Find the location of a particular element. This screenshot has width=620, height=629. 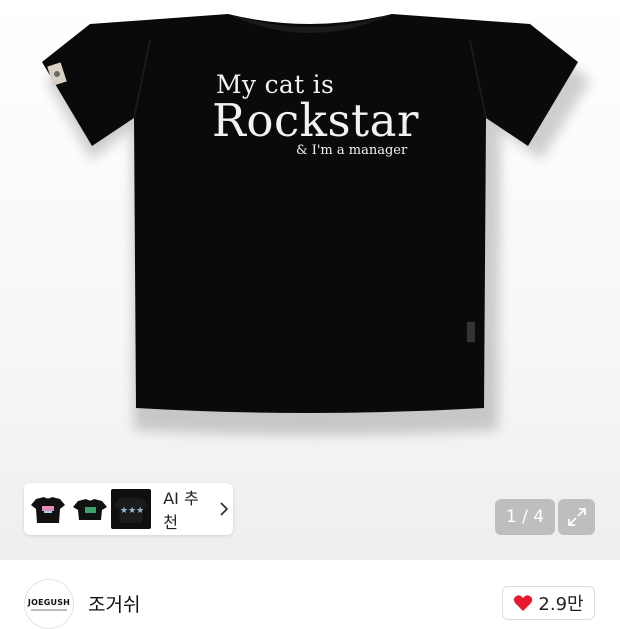

brand-logo-subline is located at coordinates (49, 609).